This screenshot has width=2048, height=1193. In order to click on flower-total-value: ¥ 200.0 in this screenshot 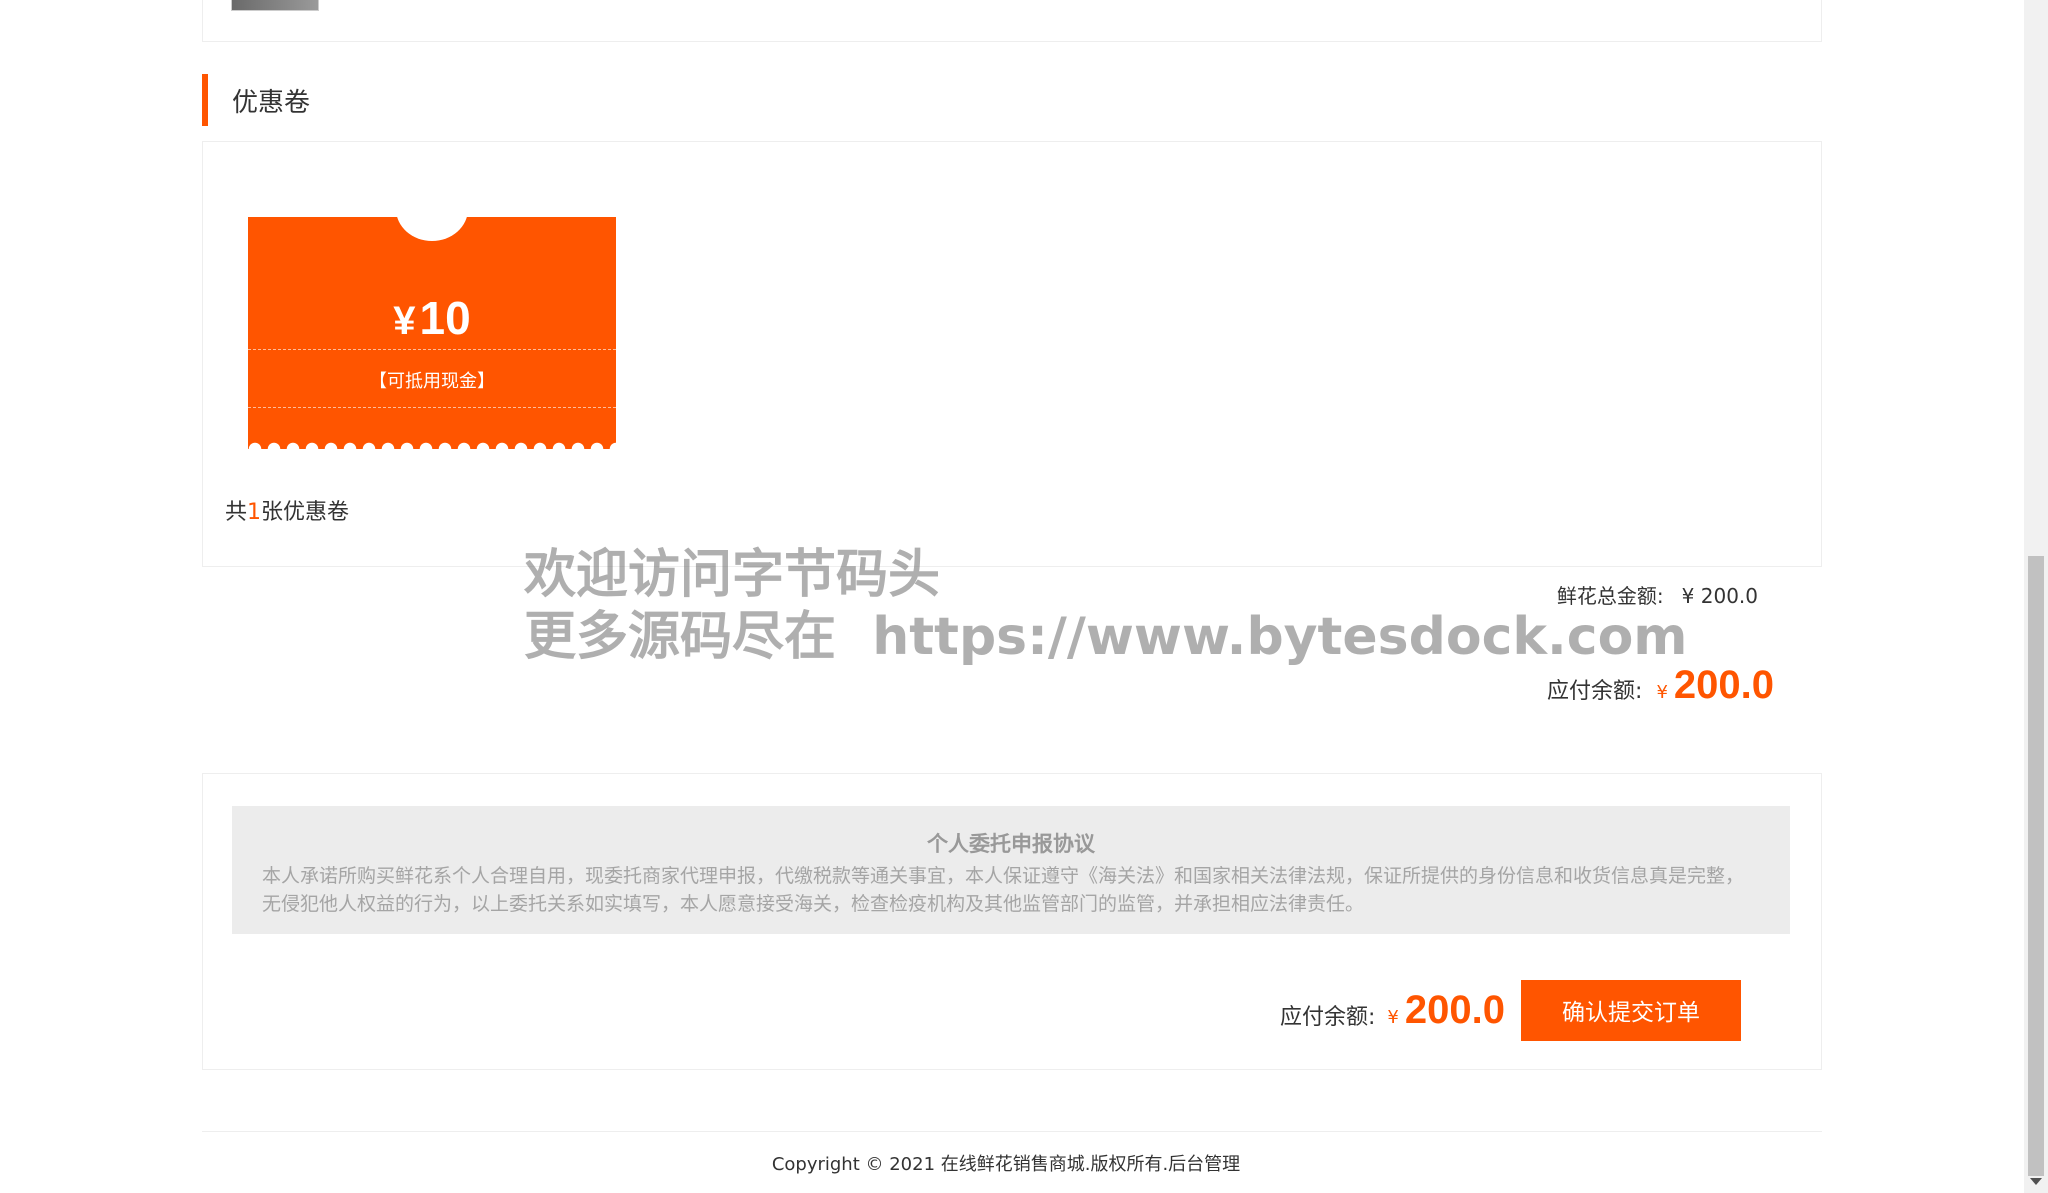, I will do `click(1719, 596)`.